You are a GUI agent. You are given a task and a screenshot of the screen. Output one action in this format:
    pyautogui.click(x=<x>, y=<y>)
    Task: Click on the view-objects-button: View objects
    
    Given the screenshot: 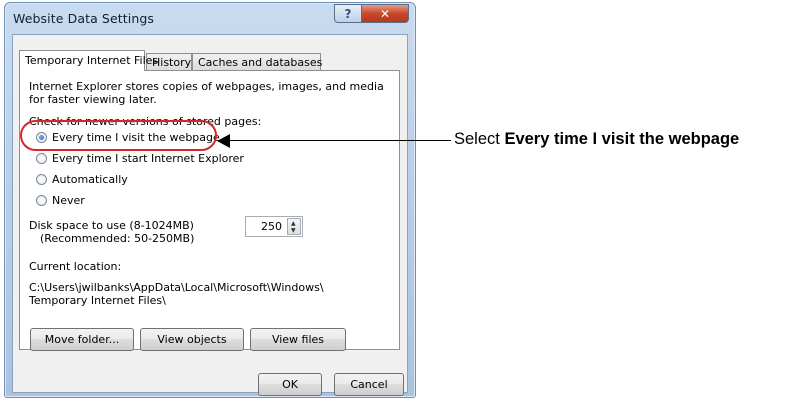 What is the action you would take?
    pyautogui.click(x=192, y=339)
    